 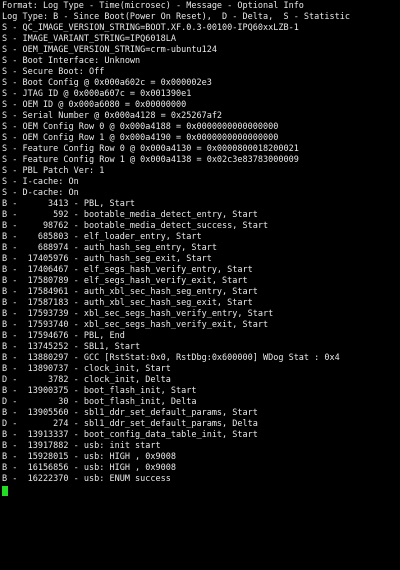 What do you see at coordinates (99, 402) in the screenshot?
I see `log-line: D - 30 - boot_flash_init, Delta` at bounding box center [99, 402].